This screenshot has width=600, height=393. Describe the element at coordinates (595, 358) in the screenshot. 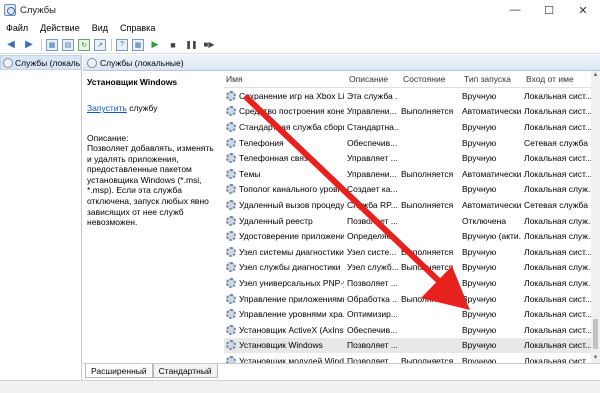

I see `scroll-down-icon: ▼` at that location.